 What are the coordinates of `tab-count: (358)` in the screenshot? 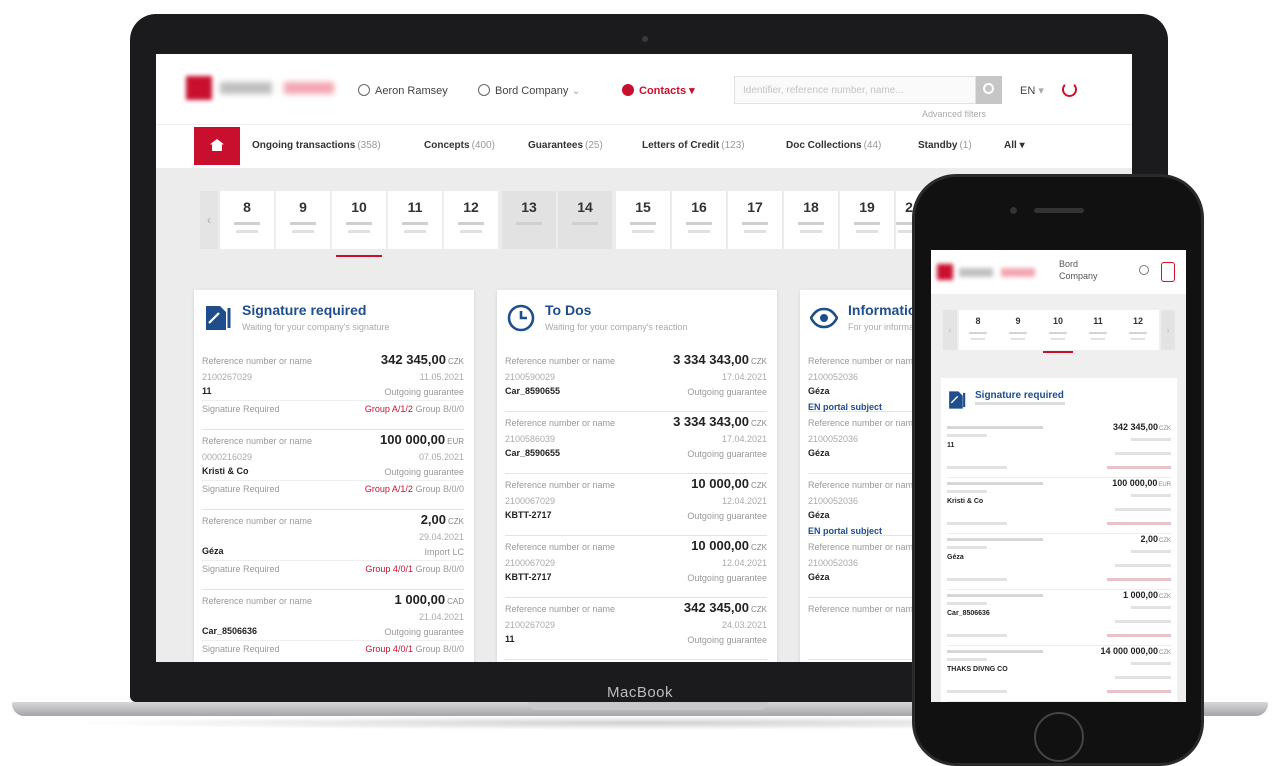 It's located at (369, 145).